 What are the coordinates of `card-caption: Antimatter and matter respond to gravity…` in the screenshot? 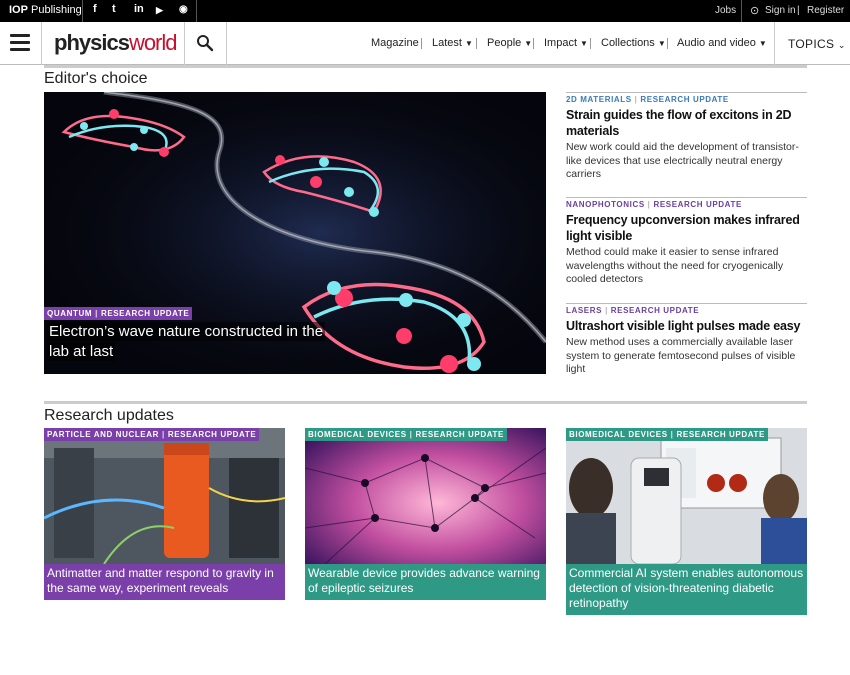 It's located at (164, 582).